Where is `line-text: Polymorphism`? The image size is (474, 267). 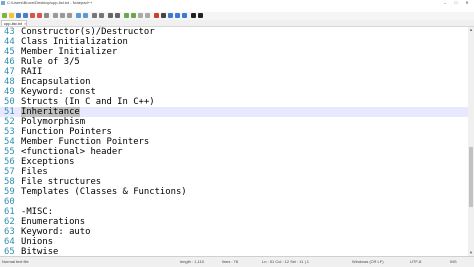 line-text: Polymorphism is located at coordinates (53, 122).